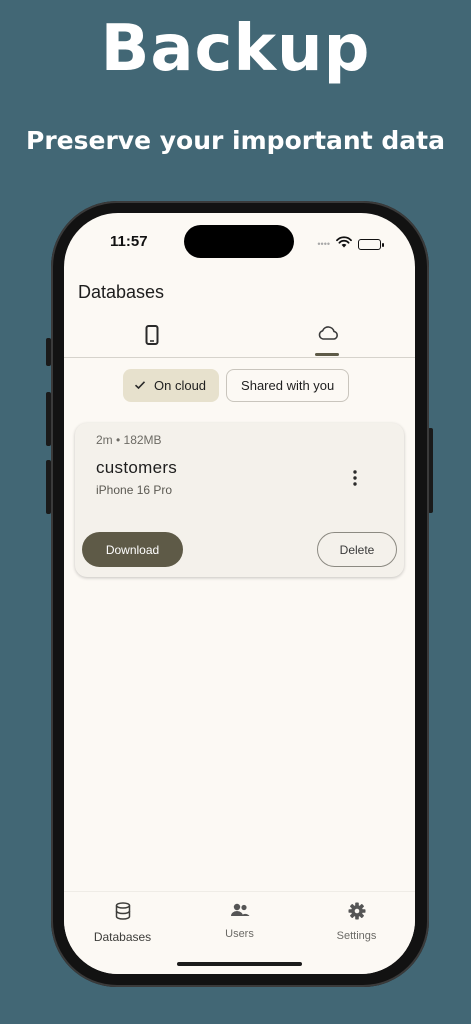 The width and height of the screenshot is (471, 1024). What do you see at coordinates (137, 467) in the screenshot?
I see `database-name: customers` at bounding box center [137, 467].